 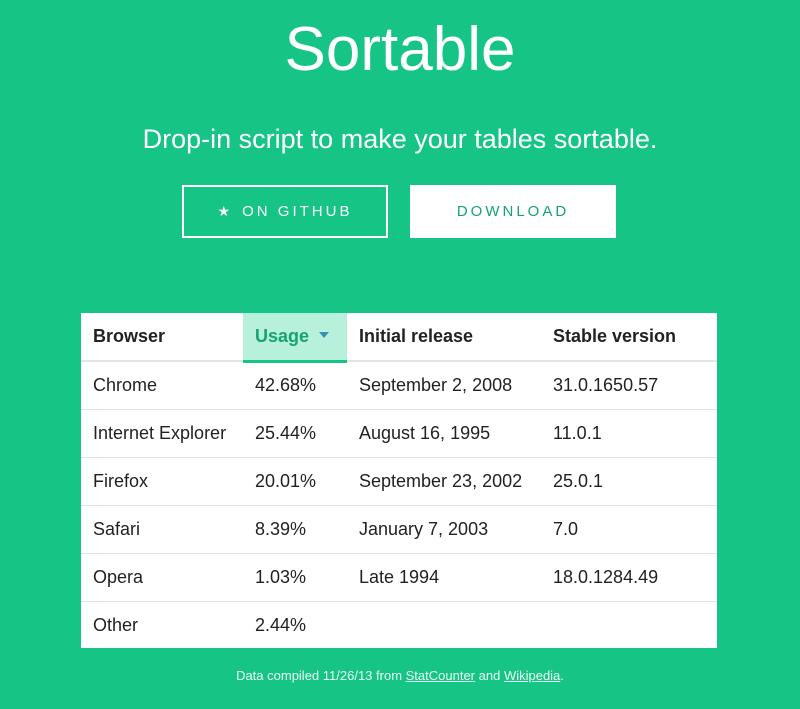 What do you see at coordinates (295, 481) in the screenshot?
I see `cell-usage: 20.01%` at bounding box center [295, 481].